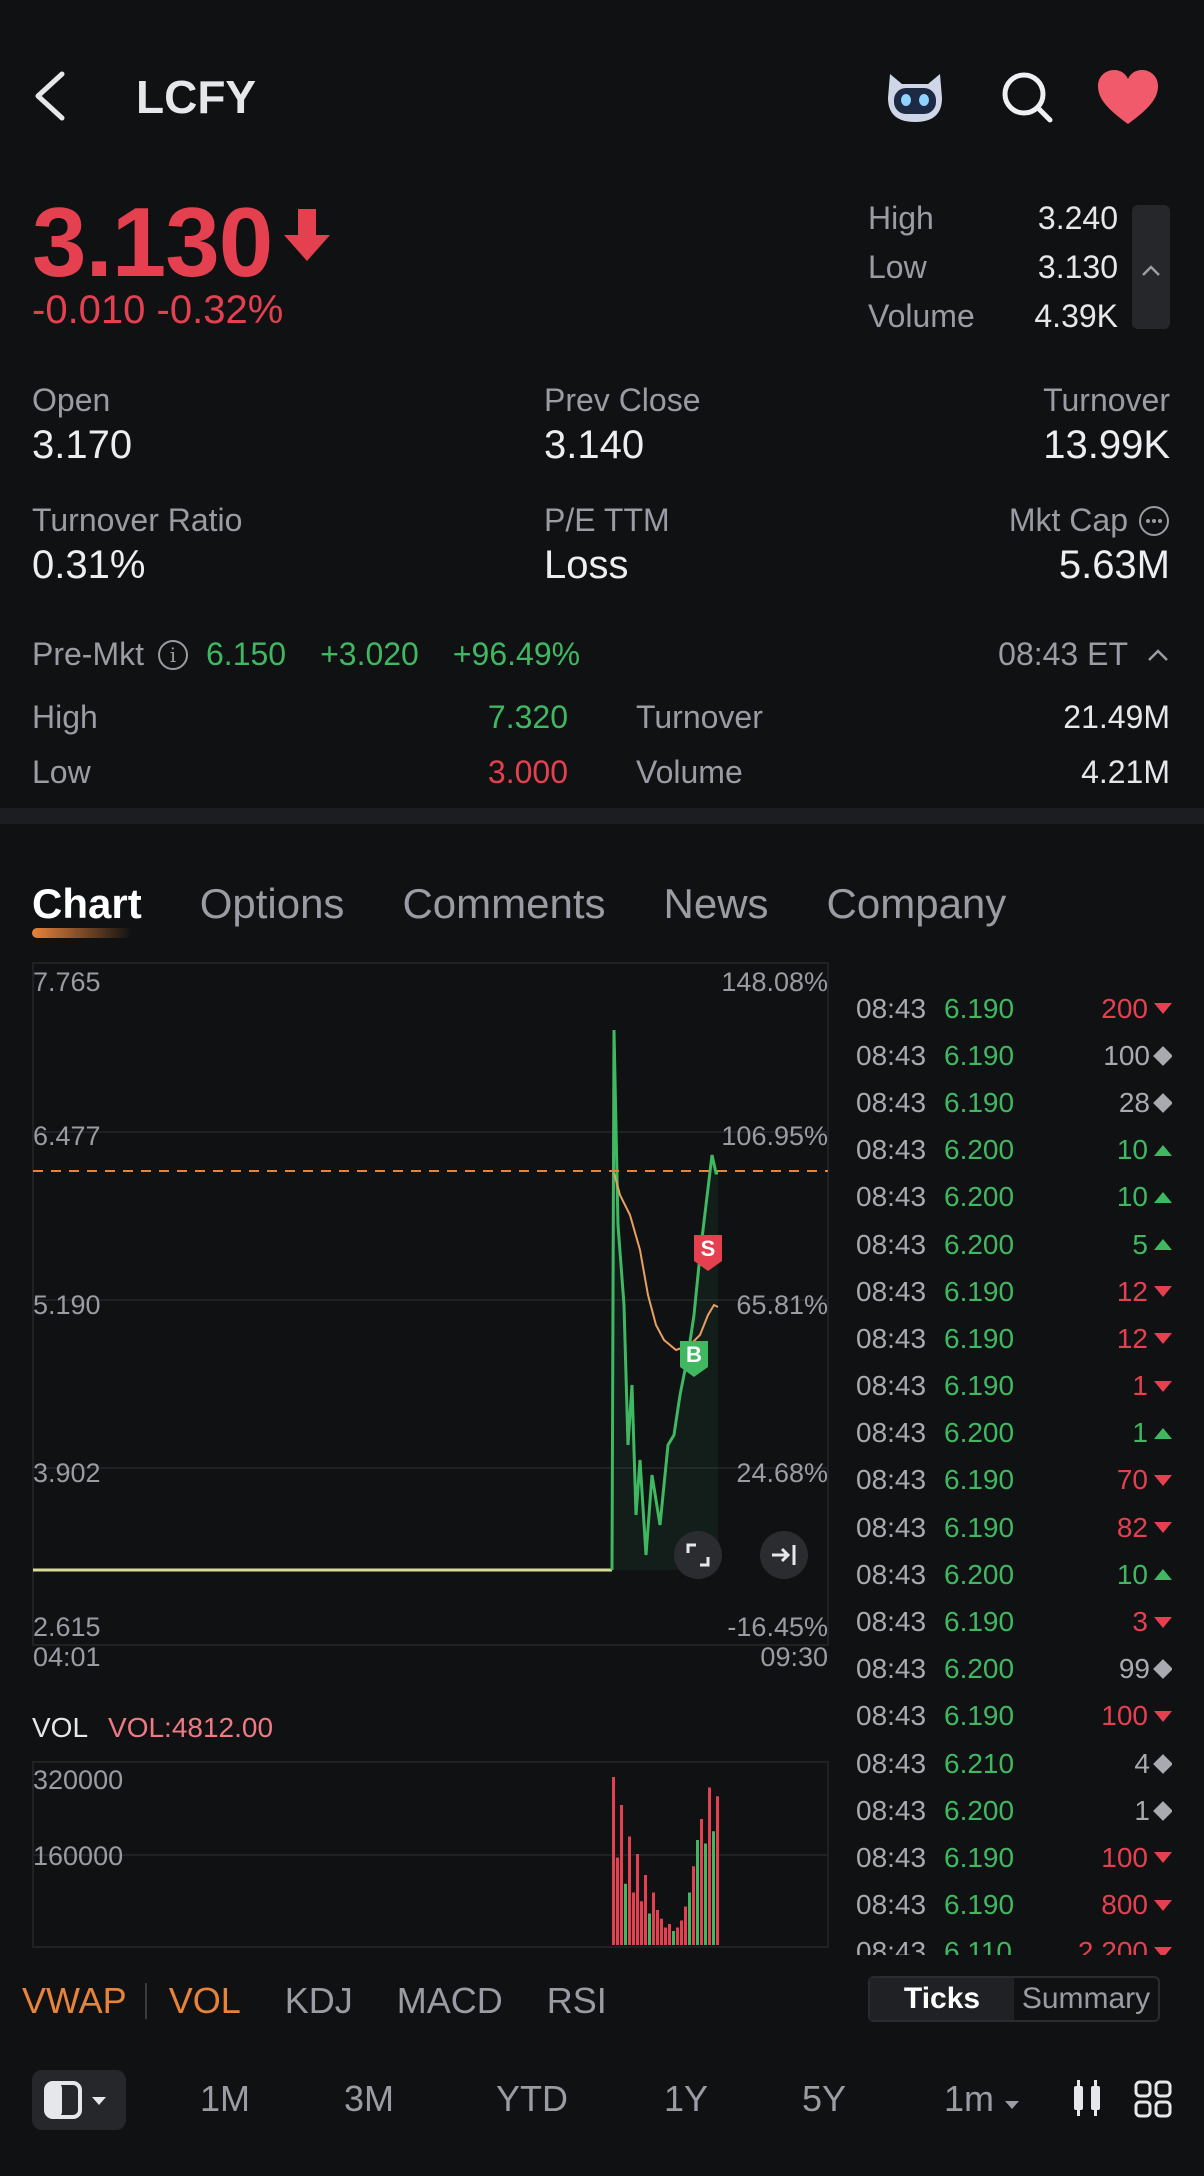 The width and height of the screenshot is (1204, 2176). I want to click on stat-turnover: Turnover 13.99K, so click(1106, 425).